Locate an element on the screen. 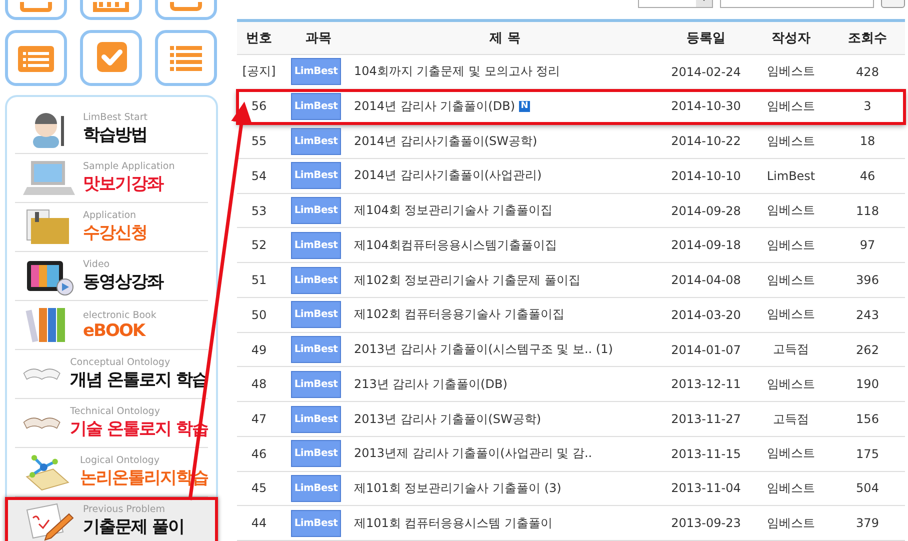 The width and height of the screenshot is (908, 541). menu-item: Sample Application 맛보기강좌 is located at coordinates (111, 178).